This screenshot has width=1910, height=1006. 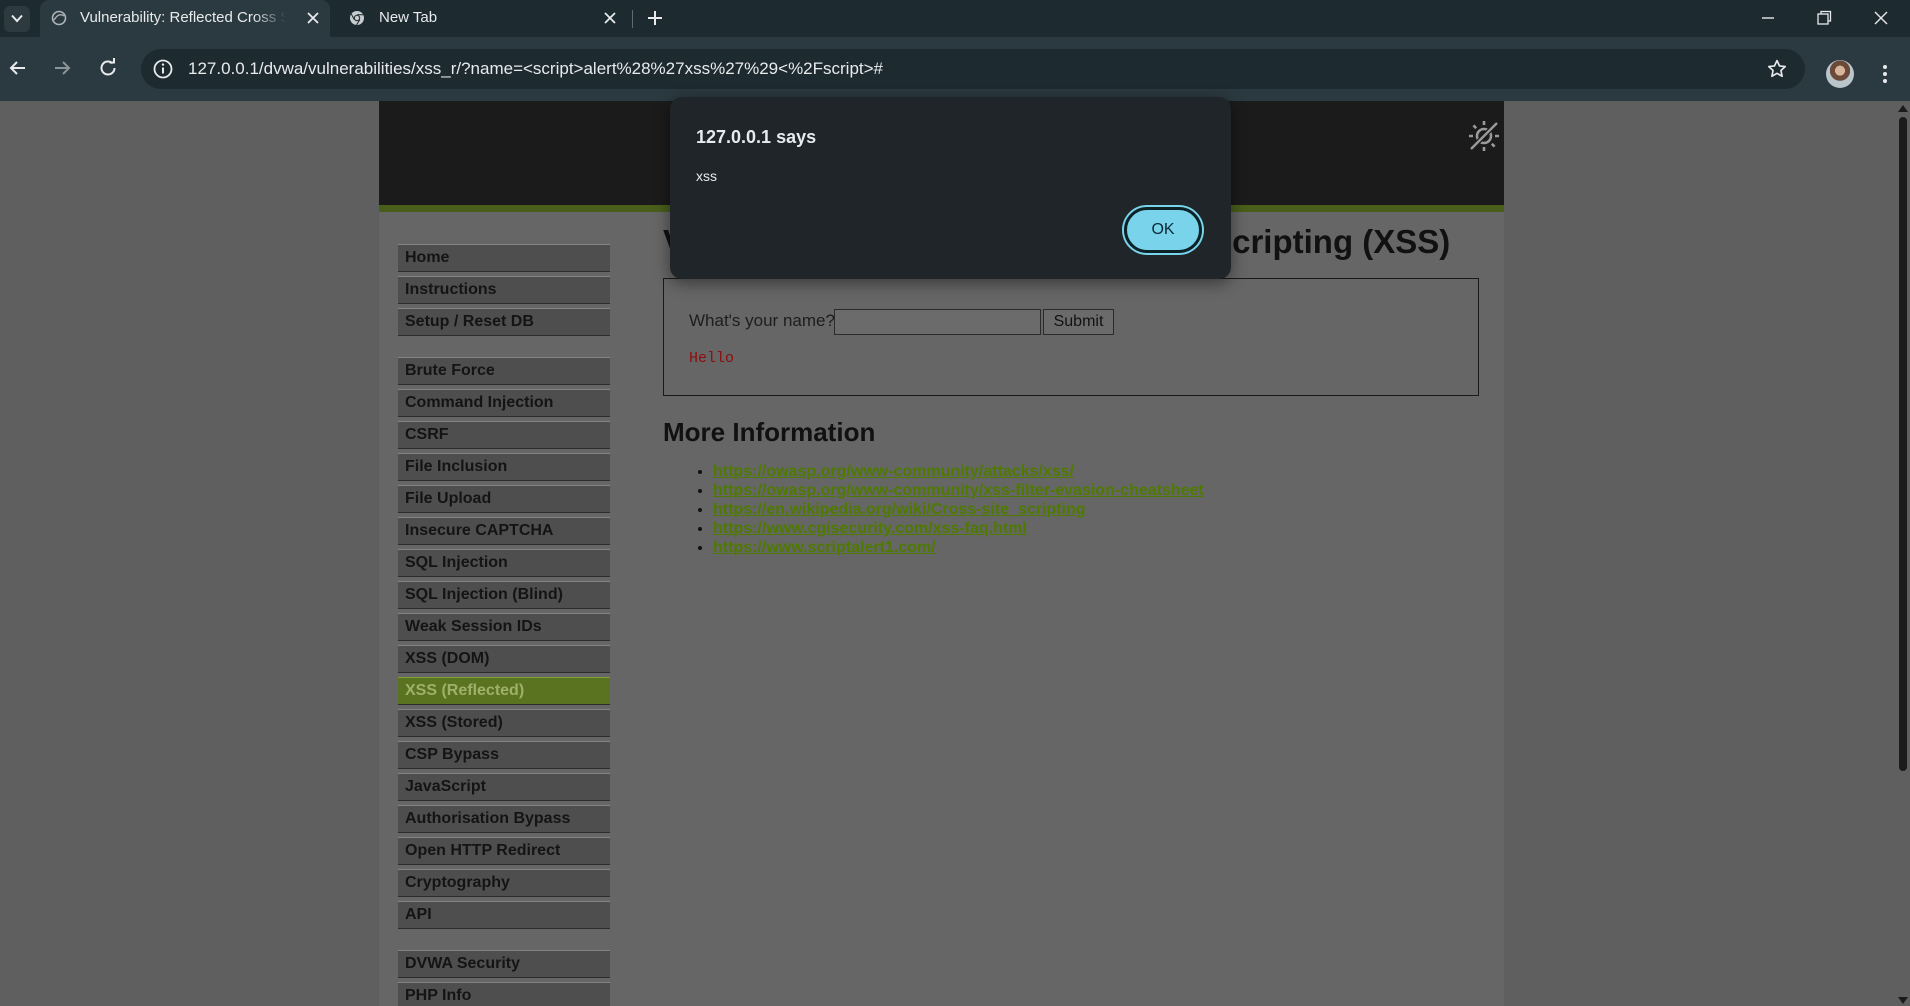 I want to click on vulnerable-code-area: What's your name? Submit Hello, so click(x=1071, y=337).